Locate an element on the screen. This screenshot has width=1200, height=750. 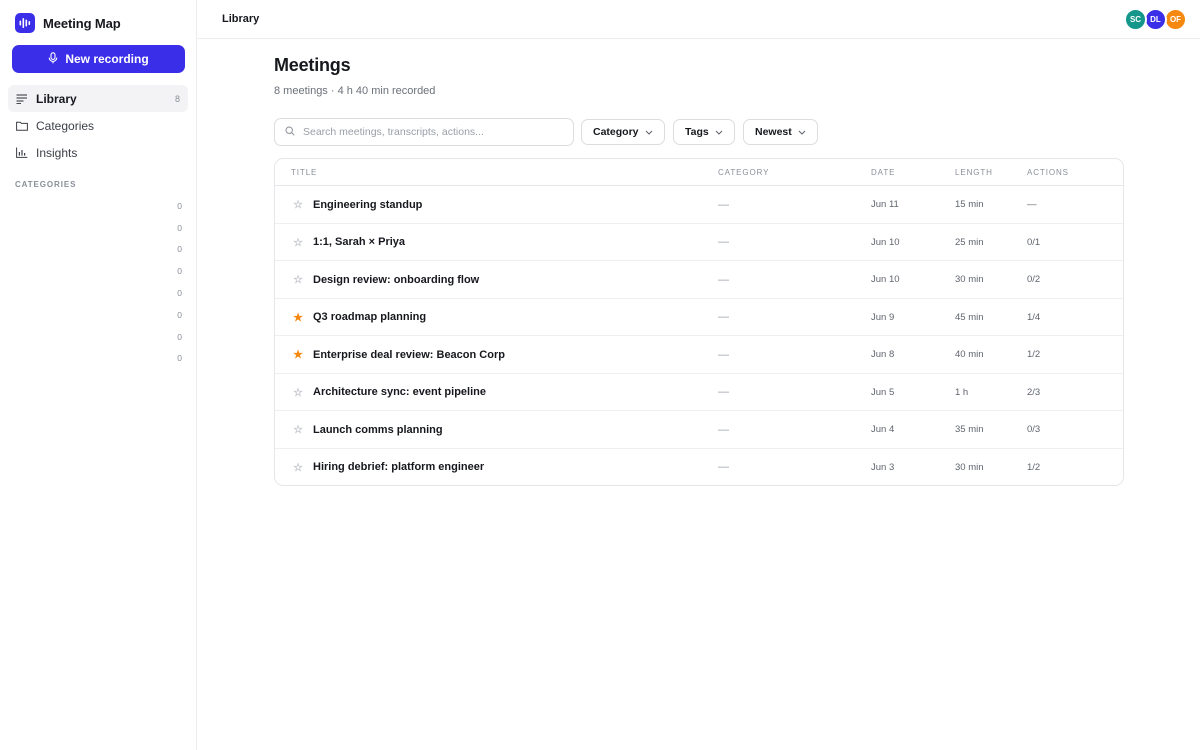
page-subtitle: 8 meetings · 4 h 40 min recorded is located at coordinates (355, 91).